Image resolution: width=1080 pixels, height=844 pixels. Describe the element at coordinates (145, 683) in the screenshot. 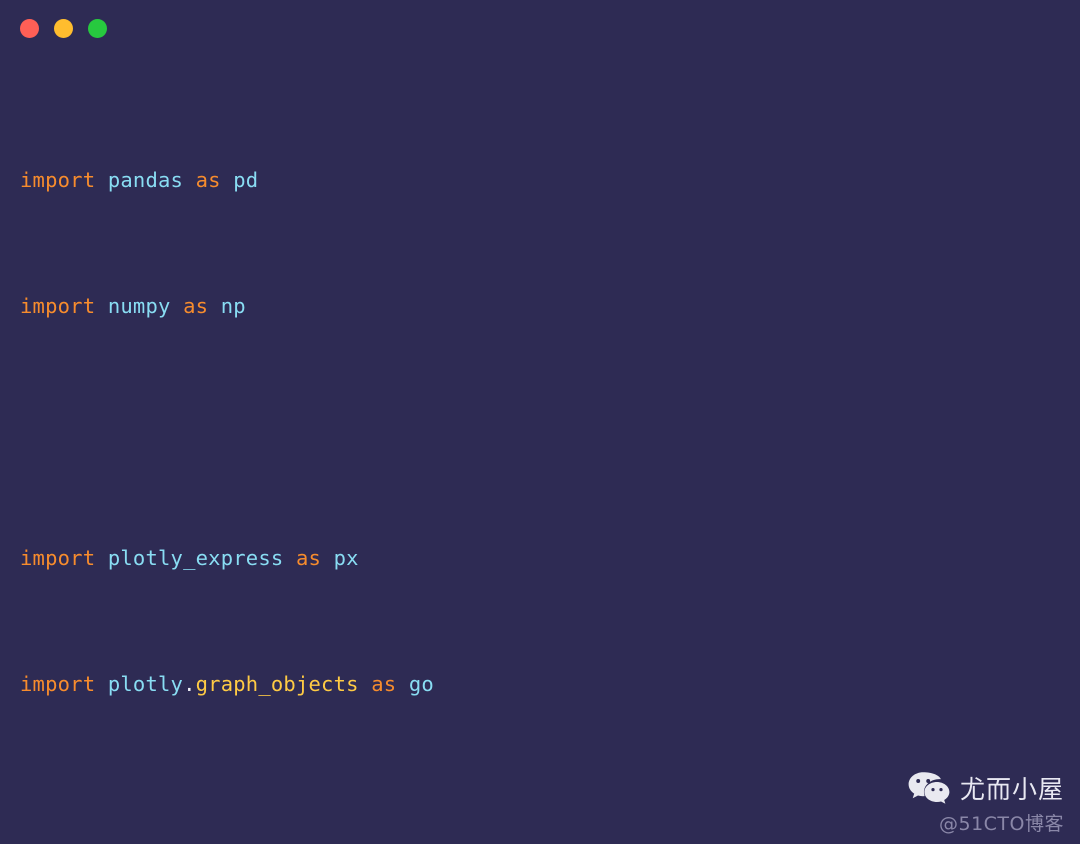

I see `token-module: plotly` at that location.